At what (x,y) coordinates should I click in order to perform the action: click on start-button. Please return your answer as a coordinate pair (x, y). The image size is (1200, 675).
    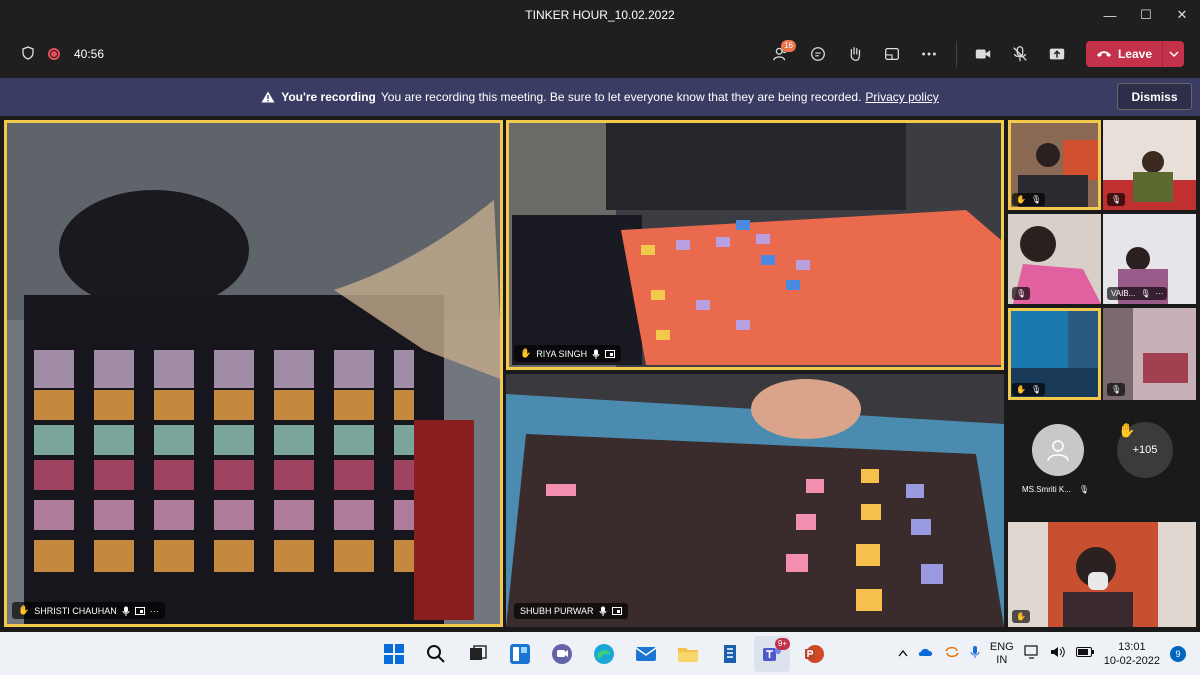
    Looking at the image, I should click on (394, 654).